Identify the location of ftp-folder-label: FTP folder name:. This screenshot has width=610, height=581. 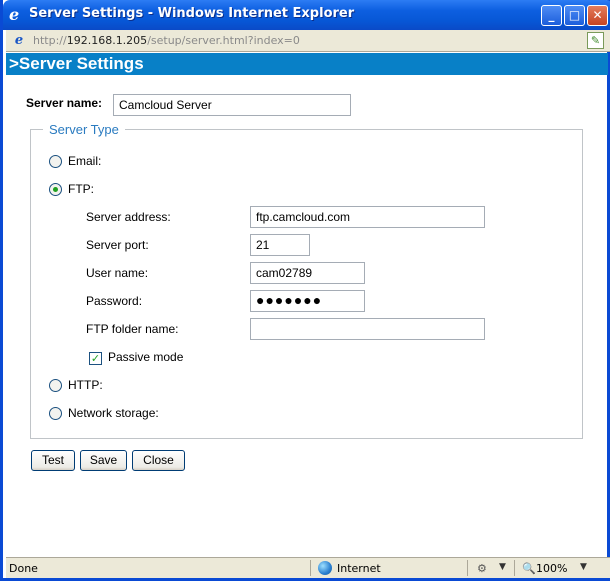
(132, 329).